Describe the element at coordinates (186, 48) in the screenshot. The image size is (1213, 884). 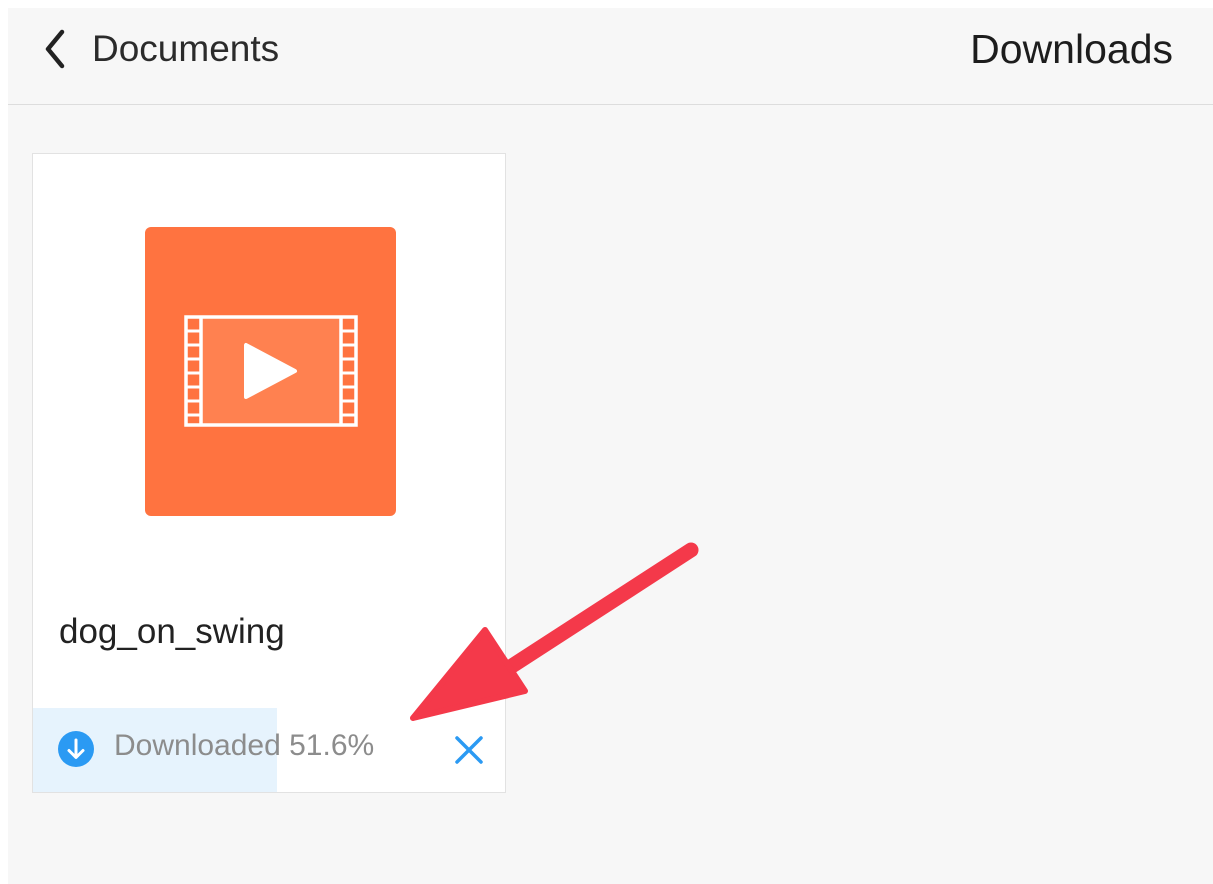
I see `back-label: Documents` at that location.